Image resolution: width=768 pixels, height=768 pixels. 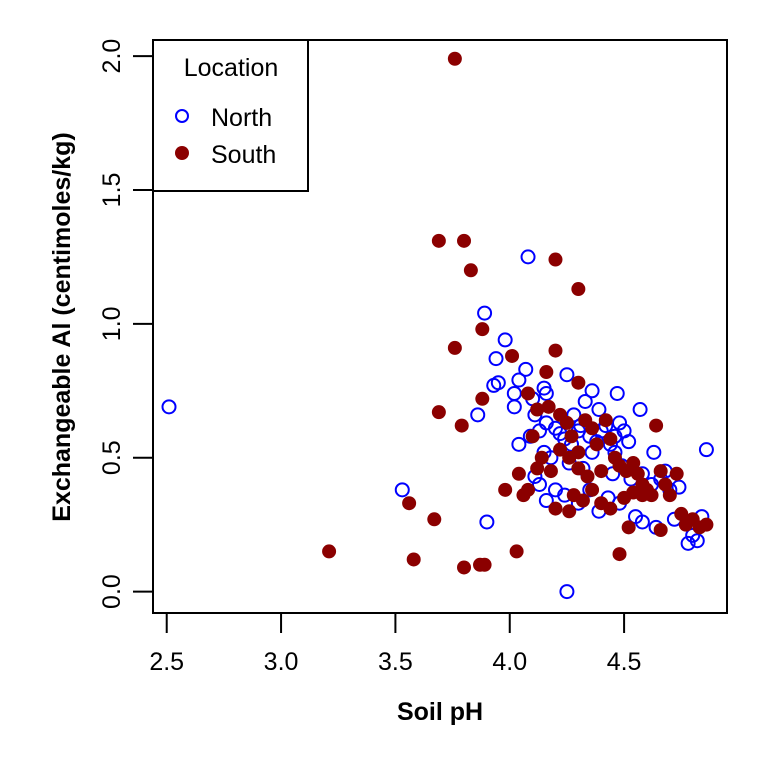 I want to click on x-tick-label: 2.5, so click(x=166, y=662).